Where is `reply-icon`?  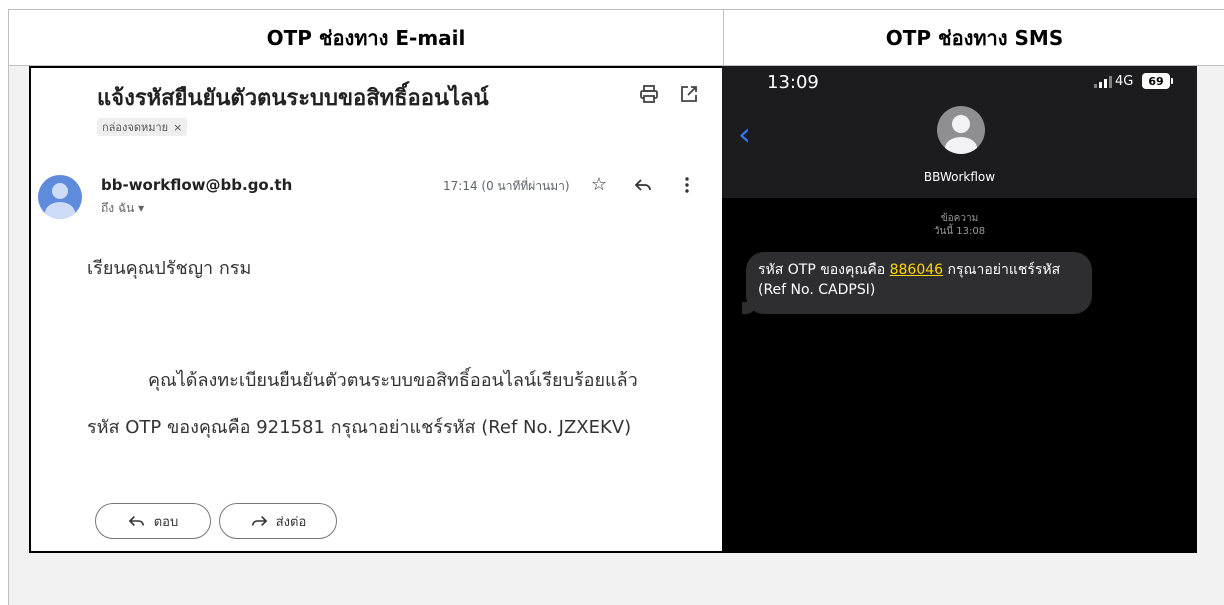 reply-icon is located at coordinates (643, 185).